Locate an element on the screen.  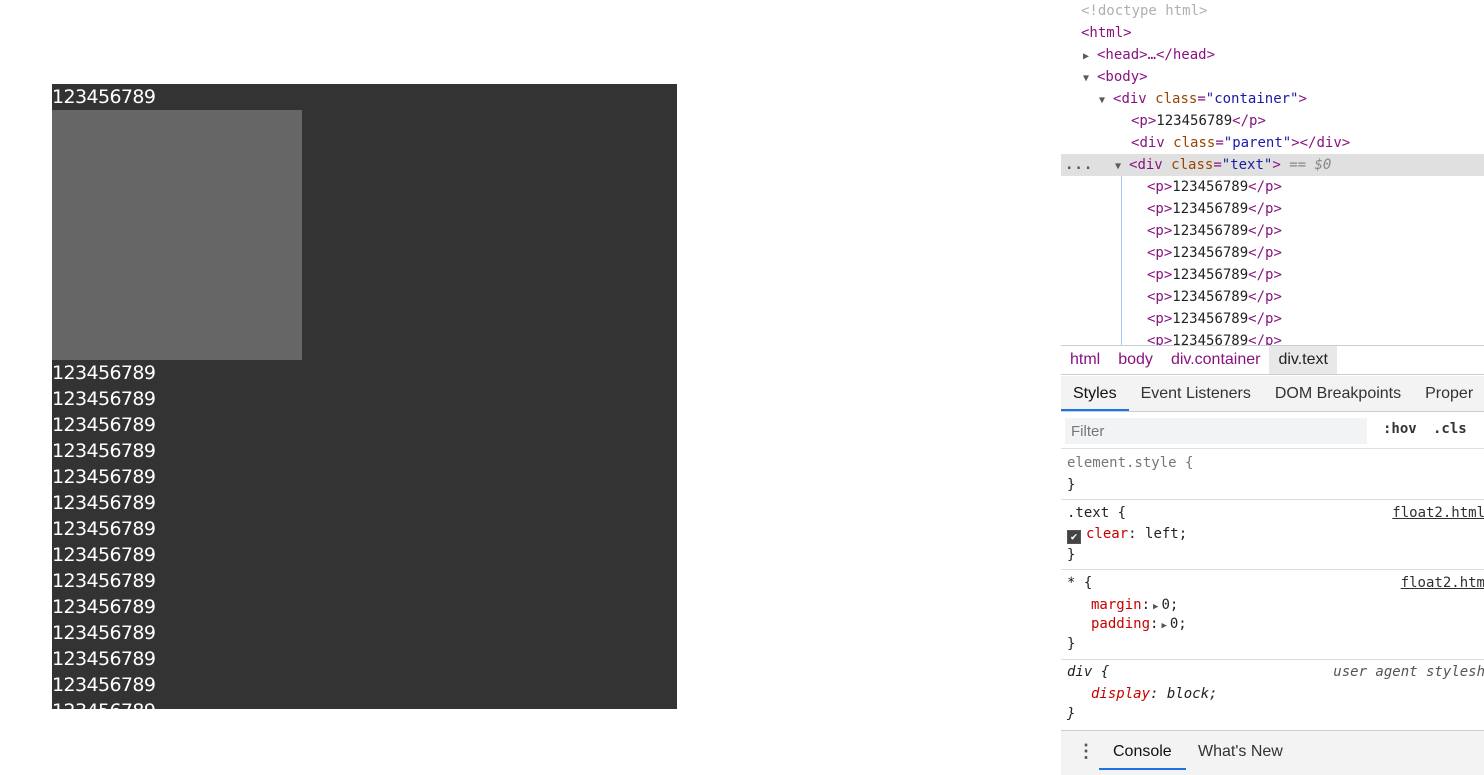
tab-styles: Styles is located at coordinates (1095, 393).